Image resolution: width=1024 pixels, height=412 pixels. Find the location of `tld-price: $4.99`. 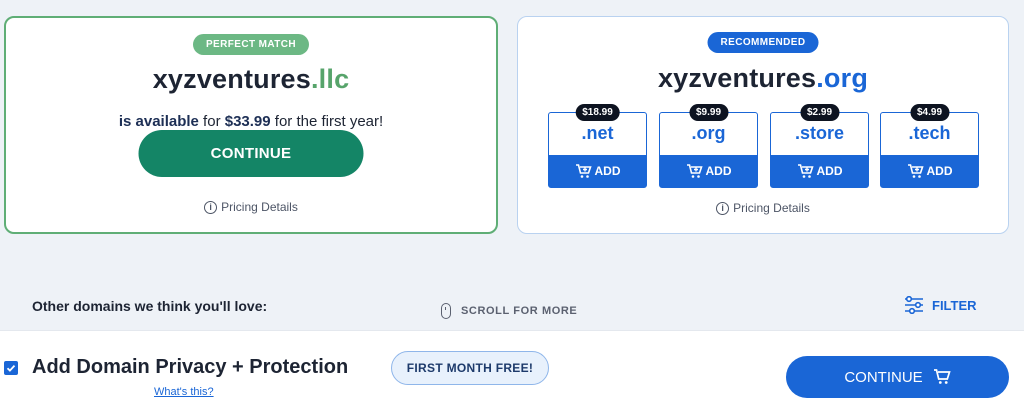

tld-price: $4.99 is located at coordinates (929, 112).